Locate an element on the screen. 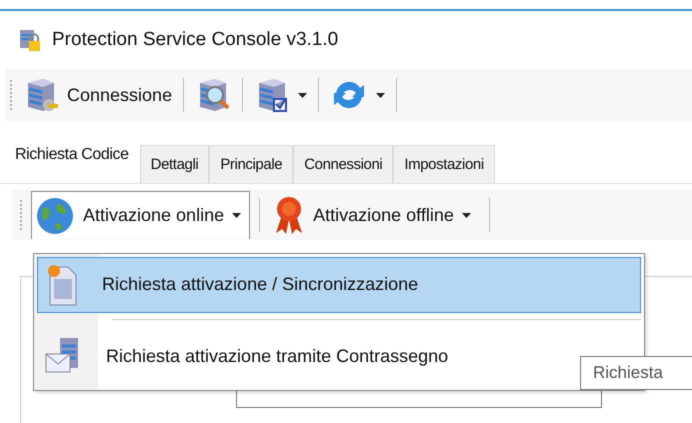 The height and width of the screenshot is (423, 692). tooltip: Richiesta is located at coordinates (636, 373).